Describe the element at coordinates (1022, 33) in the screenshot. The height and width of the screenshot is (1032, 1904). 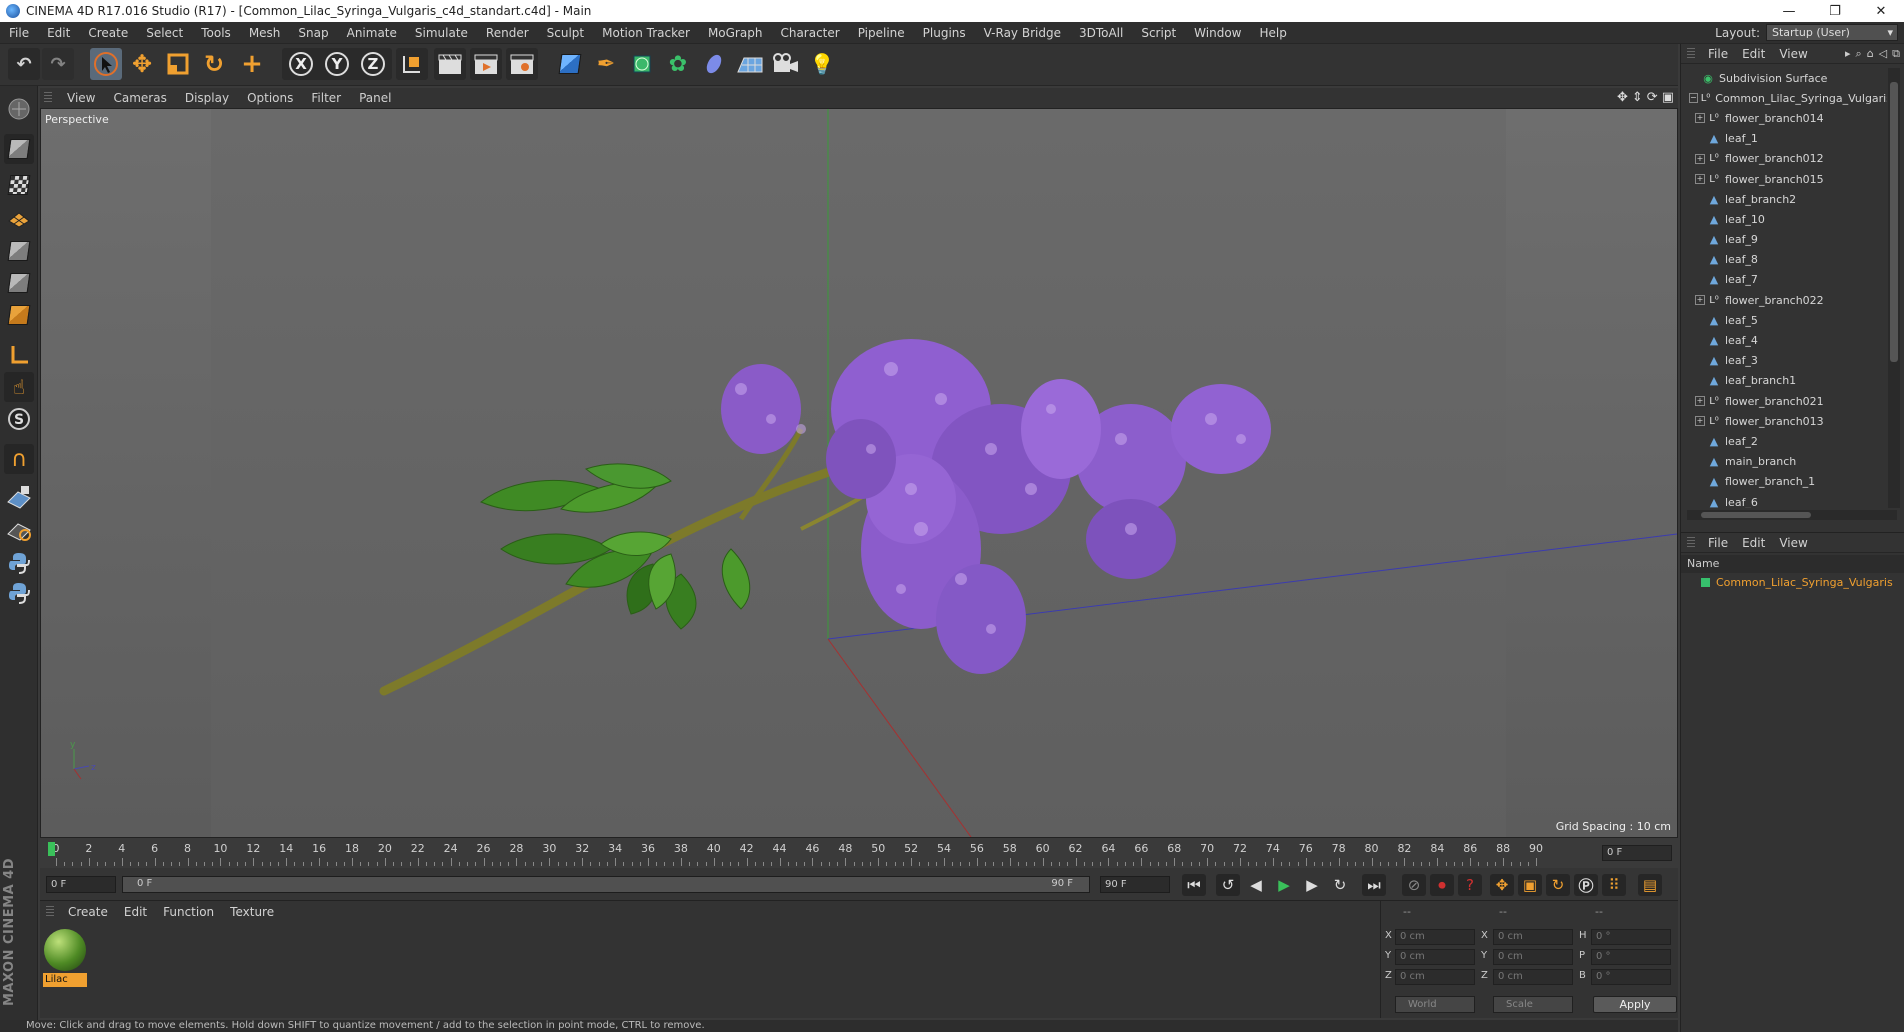
I see `menu-vray-bridge: V-Ray Bridge` at that location.